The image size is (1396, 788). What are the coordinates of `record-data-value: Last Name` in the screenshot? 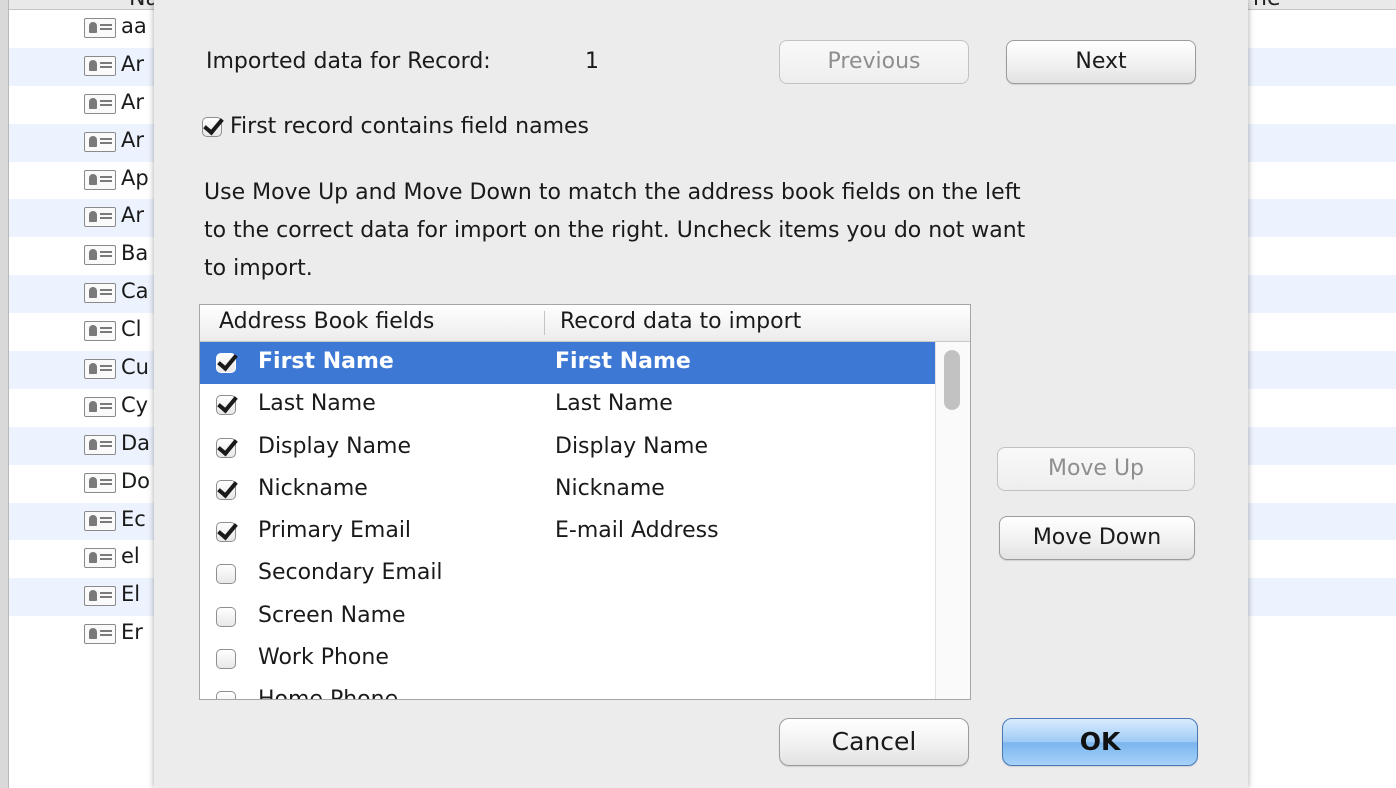 It's located at (614, 404).